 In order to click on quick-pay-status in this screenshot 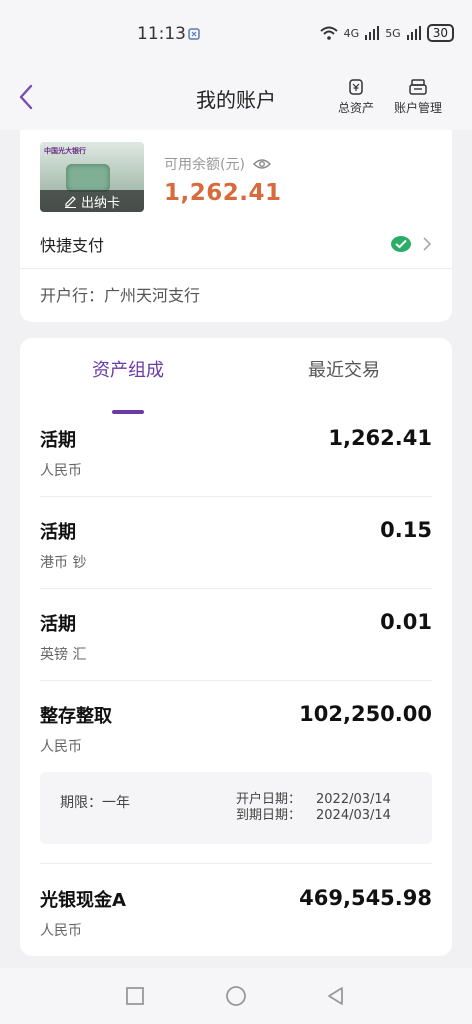, I will do `click(411, 244)`.